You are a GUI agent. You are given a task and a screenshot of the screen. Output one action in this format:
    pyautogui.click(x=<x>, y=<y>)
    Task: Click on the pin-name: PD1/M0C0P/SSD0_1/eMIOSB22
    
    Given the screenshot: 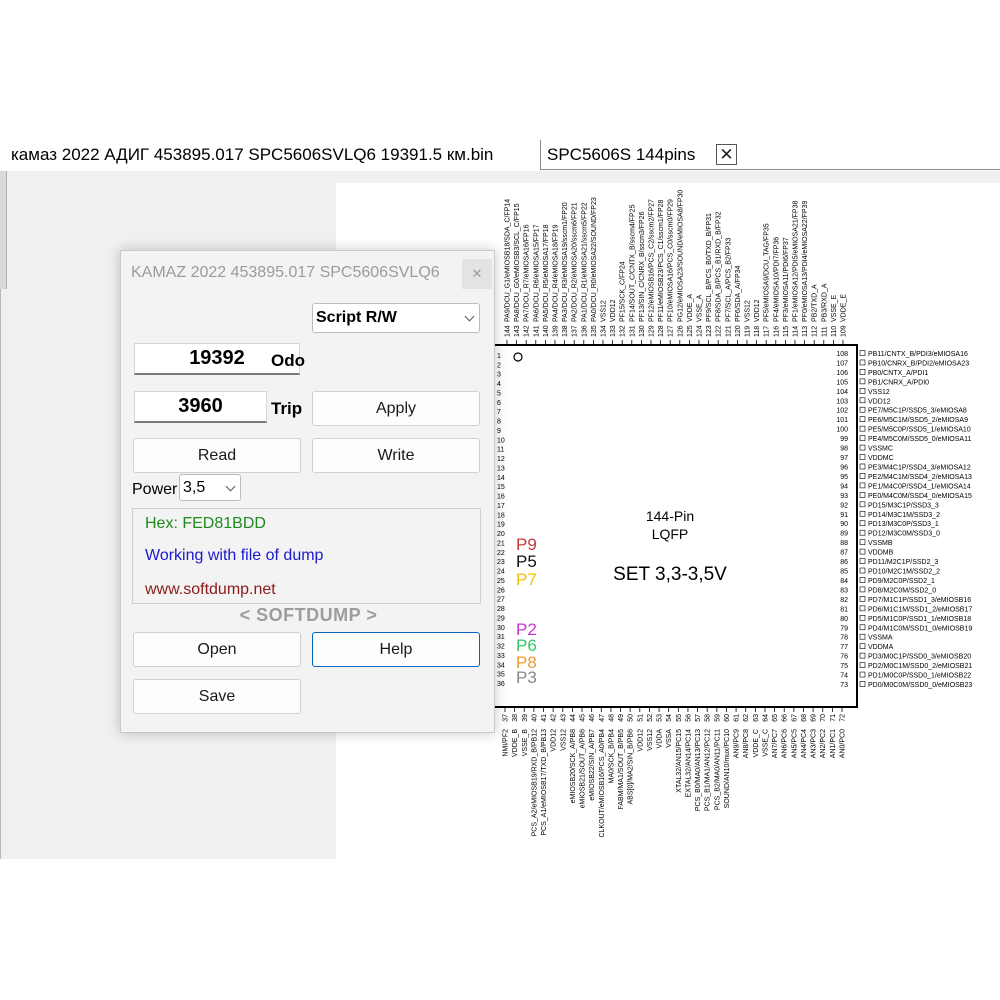 What is the action you would take?
    pyautogui.click(x=919, y=676)
    